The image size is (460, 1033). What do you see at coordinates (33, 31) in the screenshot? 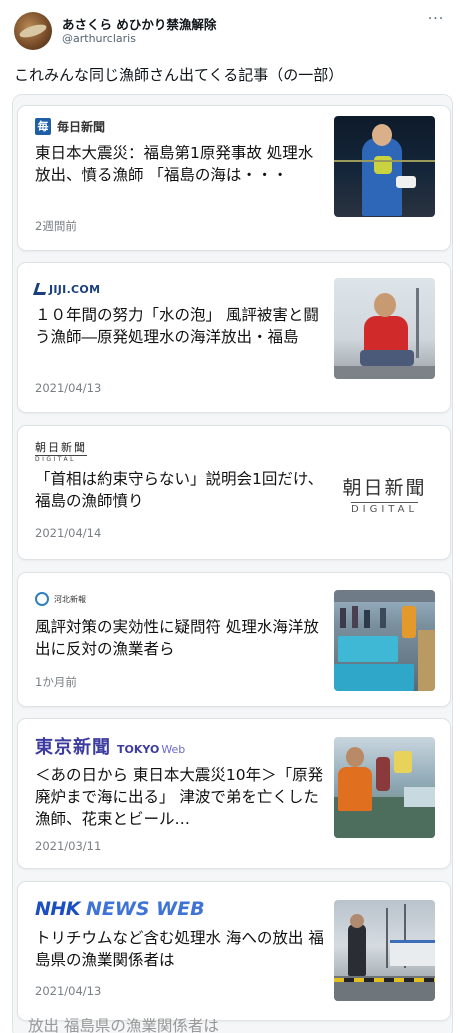
I see `avatar` at bounding box center [33, 31].